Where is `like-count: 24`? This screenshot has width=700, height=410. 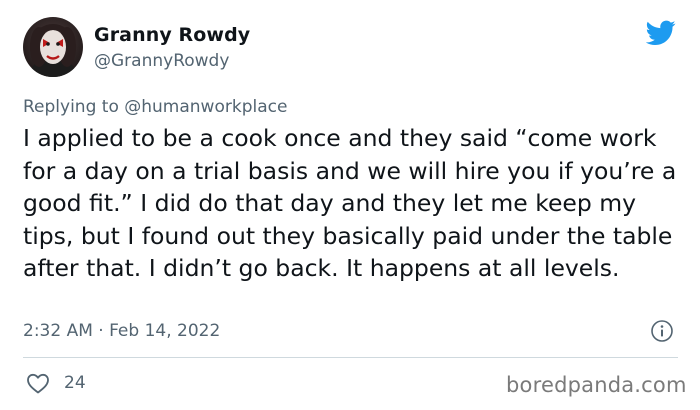
like-count: 24 is located at coordinates (75, 383).